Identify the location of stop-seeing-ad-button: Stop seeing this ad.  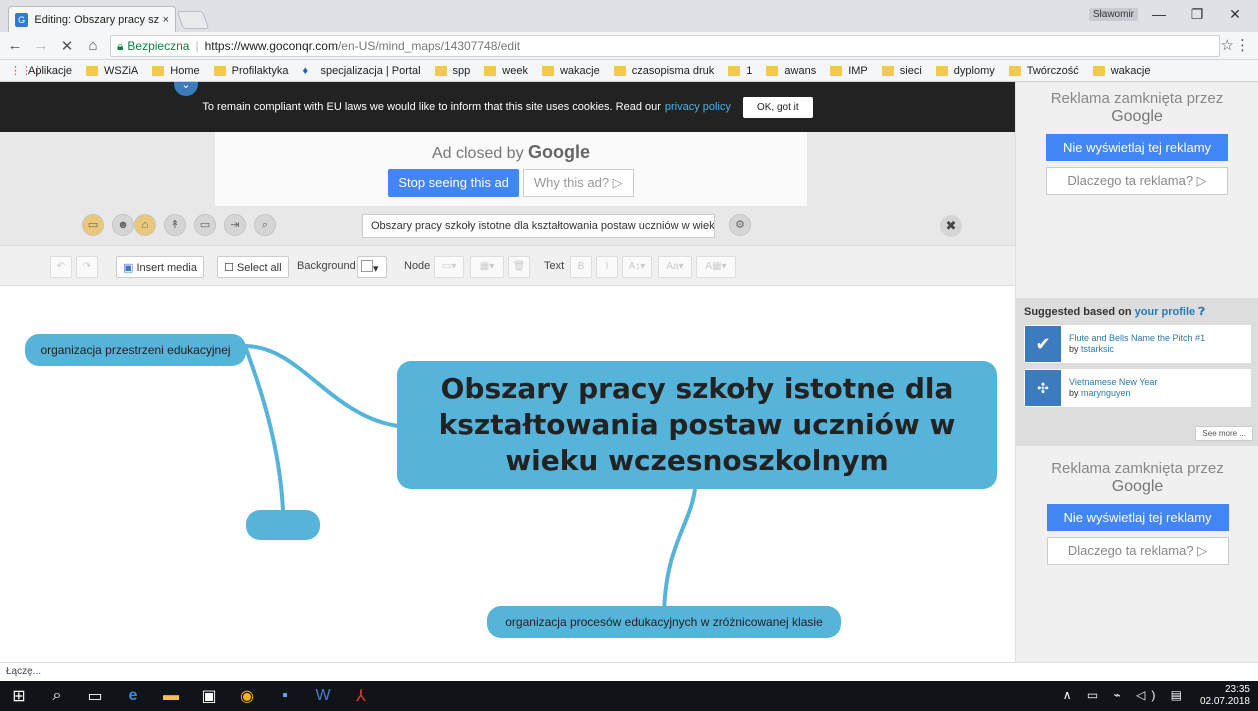
(453, 183).